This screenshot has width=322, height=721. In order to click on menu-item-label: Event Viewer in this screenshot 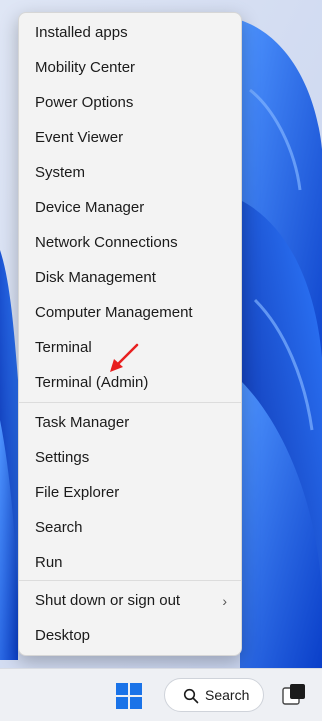, I will do `click(79, 137)`.